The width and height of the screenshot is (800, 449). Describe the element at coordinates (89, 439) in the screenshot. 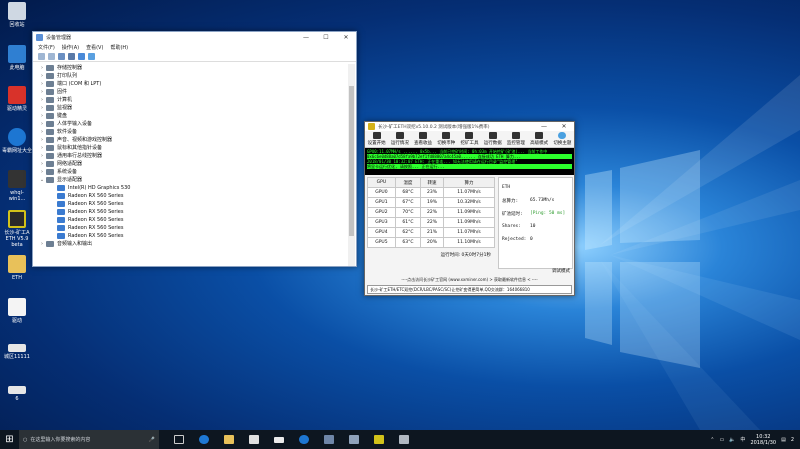

I see `search-box: ○ 在这里输入你要搜索的内容 🎤` at that location.